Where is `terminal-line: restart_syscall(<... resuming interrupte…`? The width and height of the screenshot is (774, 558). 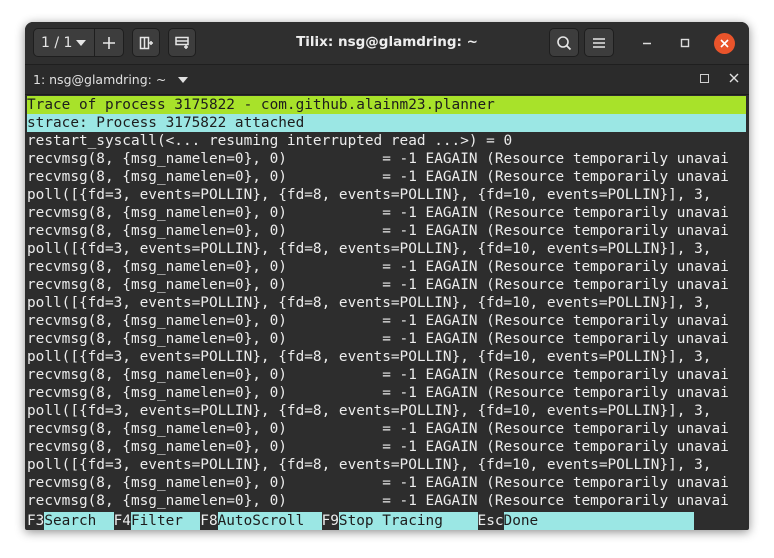
terminal-line: restart_syscall(<... resuming interrupte… is located at coordinates (270, 141).